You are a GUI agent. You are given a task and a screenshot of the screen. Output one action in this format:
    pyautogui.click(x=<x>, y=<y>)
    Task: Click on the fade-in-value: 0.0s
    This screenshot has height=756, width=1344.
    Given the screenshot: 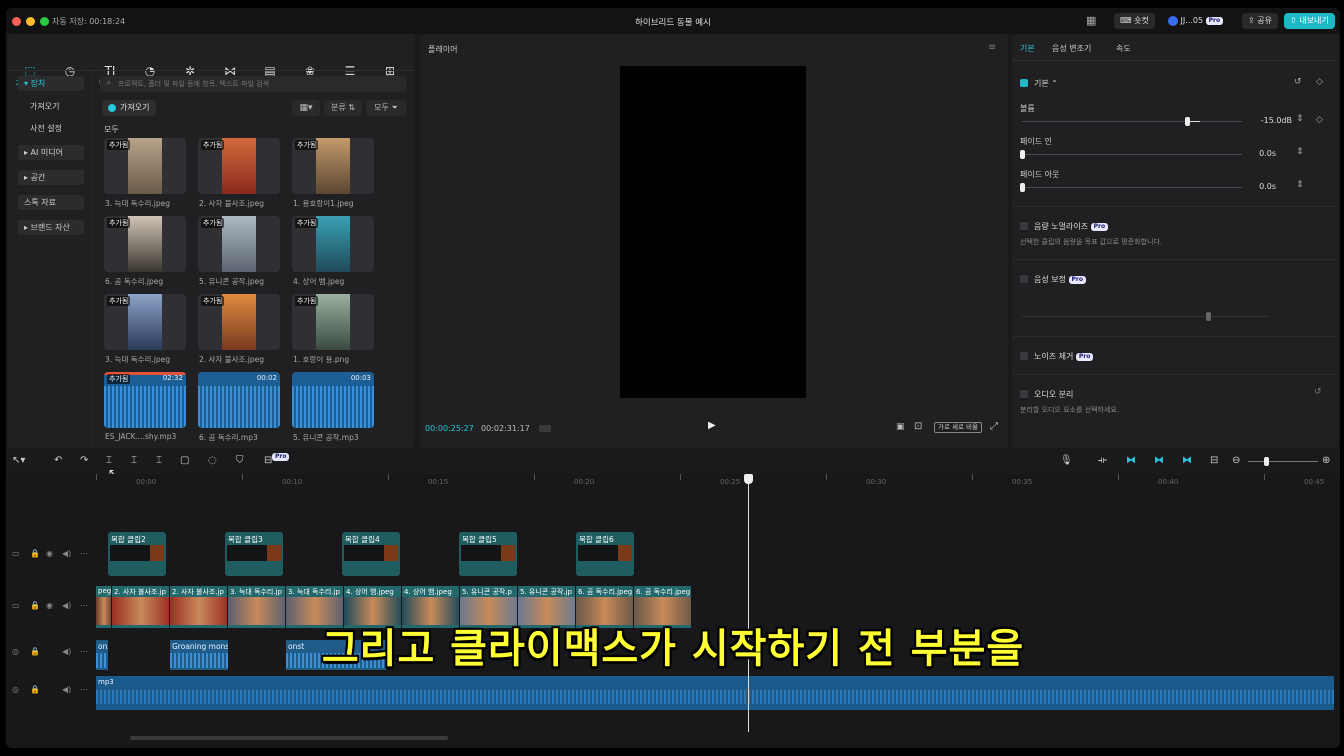 What is the action you would take?
    pyautogui.click(x=1259, y=153)
    